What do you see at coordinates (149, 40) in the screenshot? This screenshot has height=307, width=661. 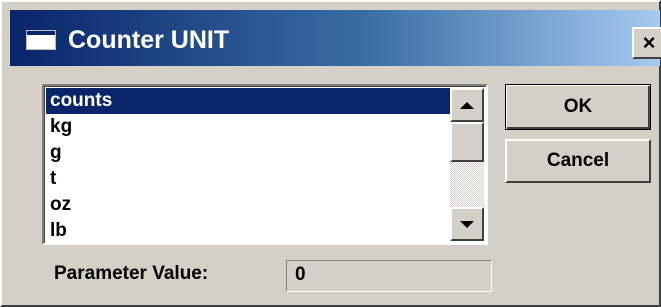 I see `window-title: Counter UNIT` at bounding box center [149, 40].